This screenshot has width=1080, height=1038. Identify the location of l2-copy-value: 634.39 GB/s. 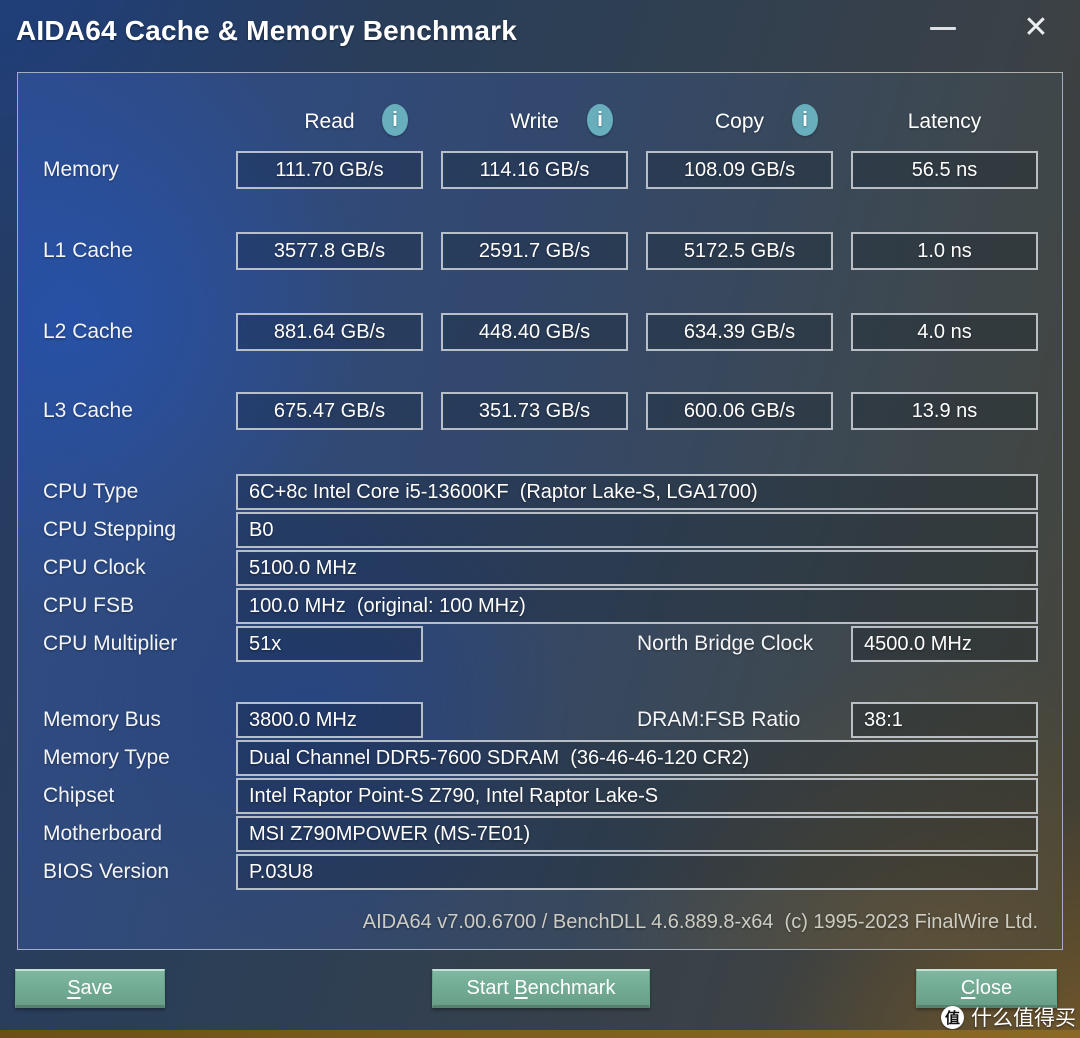
(739, 332).